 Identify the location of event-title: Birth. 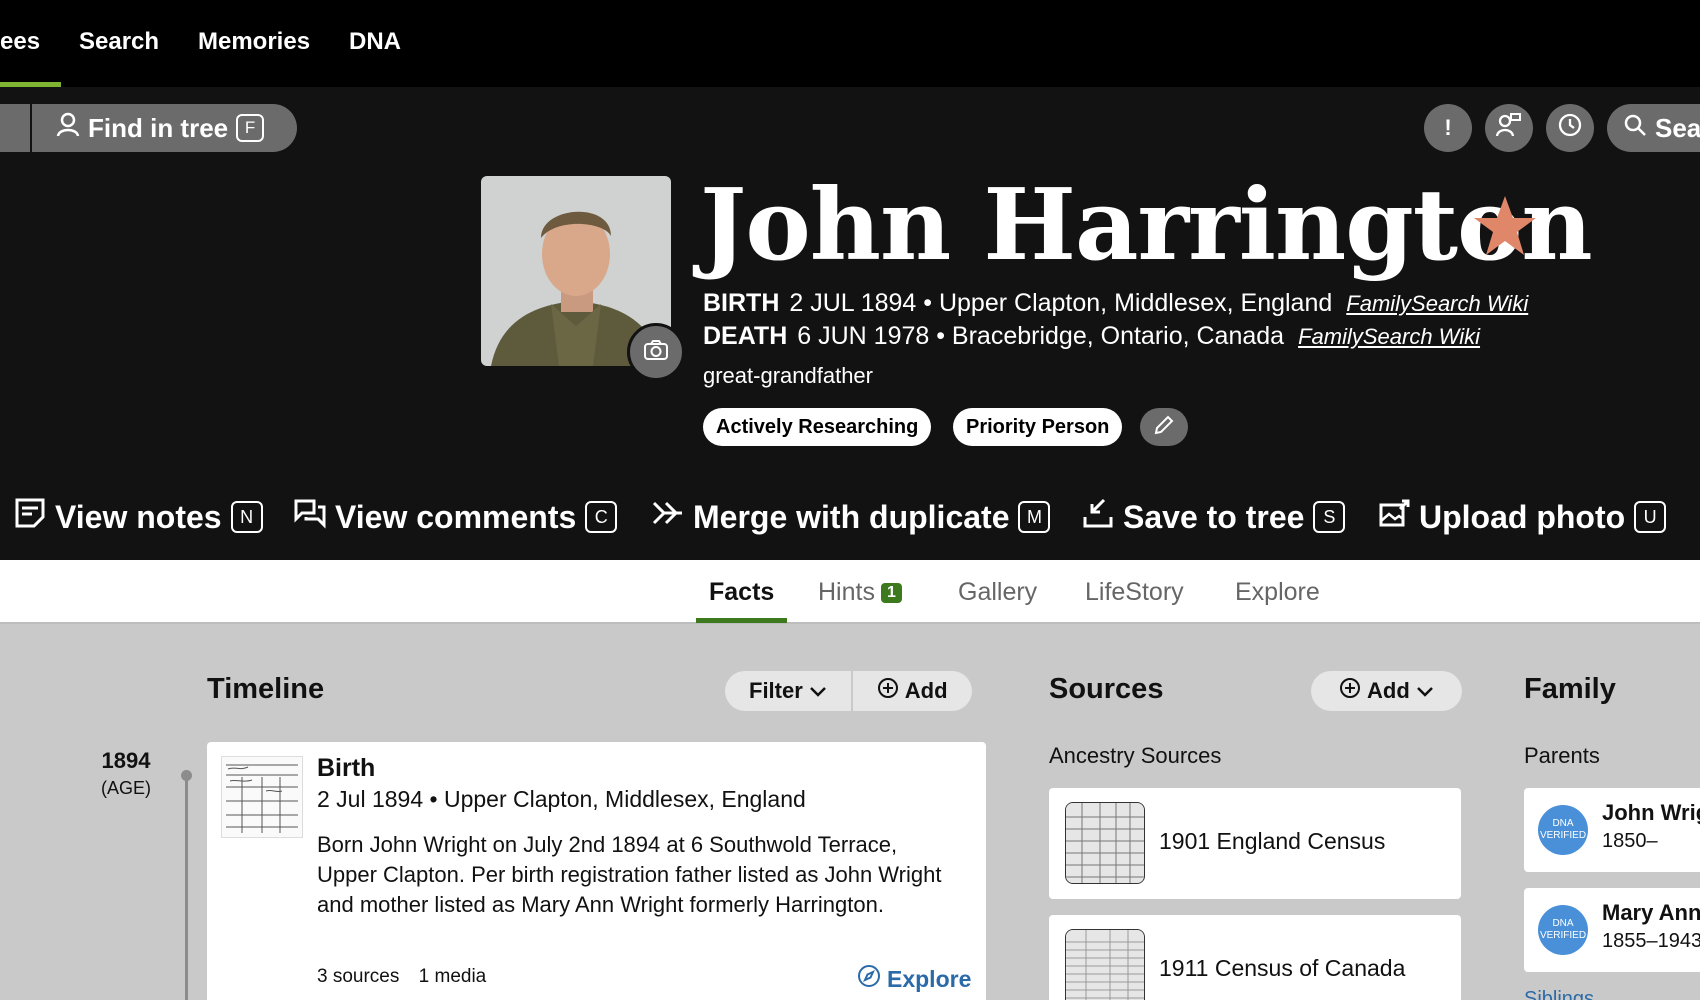
(346, 768).